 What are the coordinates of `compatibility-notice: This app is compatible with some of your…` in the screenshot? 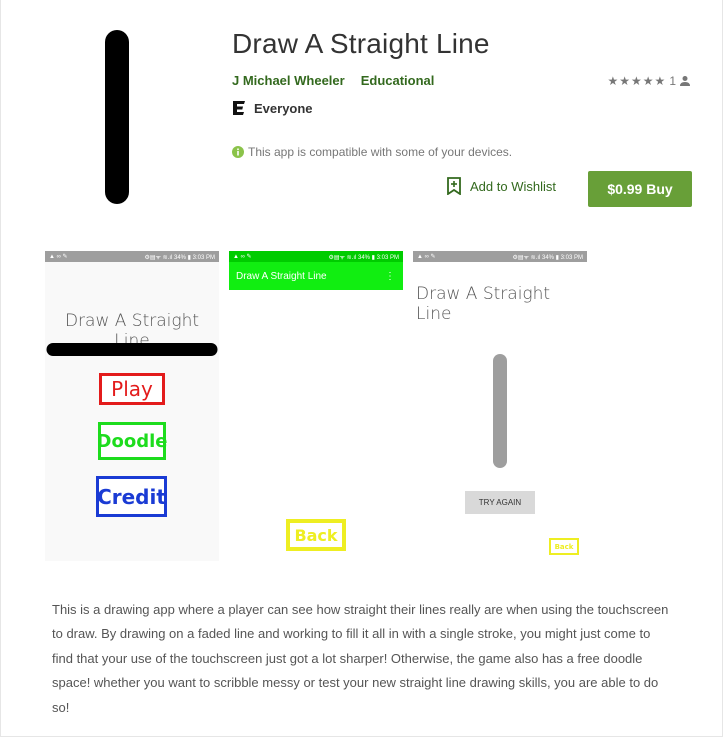 It's located at (372, 152).